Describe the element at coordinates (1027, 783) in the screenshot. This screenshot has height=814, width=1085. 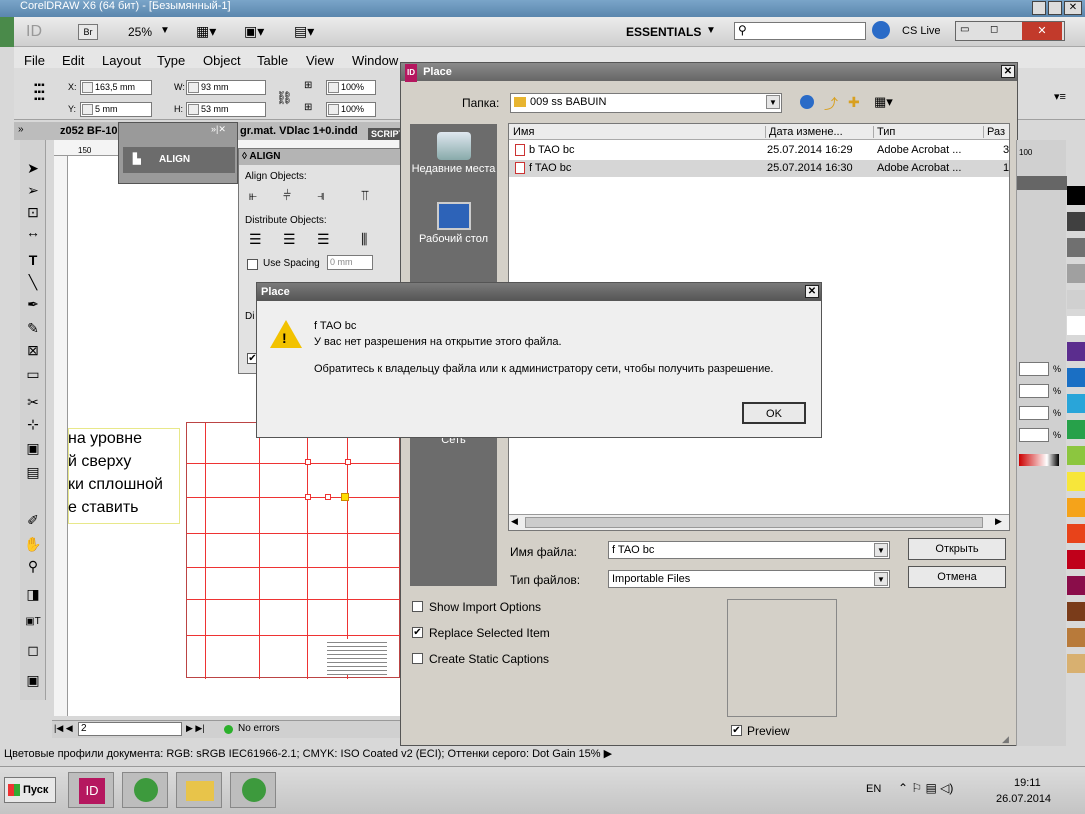
I see `clock-time: 19:11` at that location.